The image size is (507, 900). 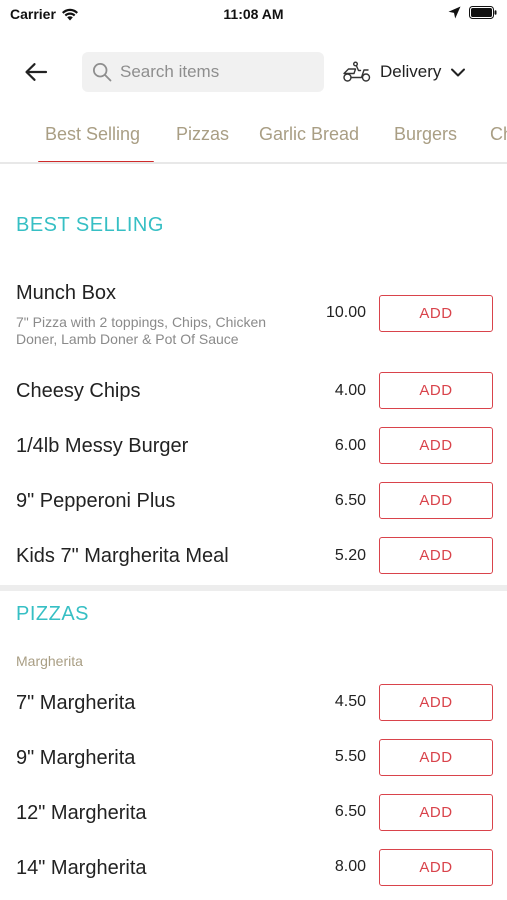 What do you see at coordinates (81, 868) in the screenshot?
I see `item-name: 14" Margherita` at bounding box center [81, 868].